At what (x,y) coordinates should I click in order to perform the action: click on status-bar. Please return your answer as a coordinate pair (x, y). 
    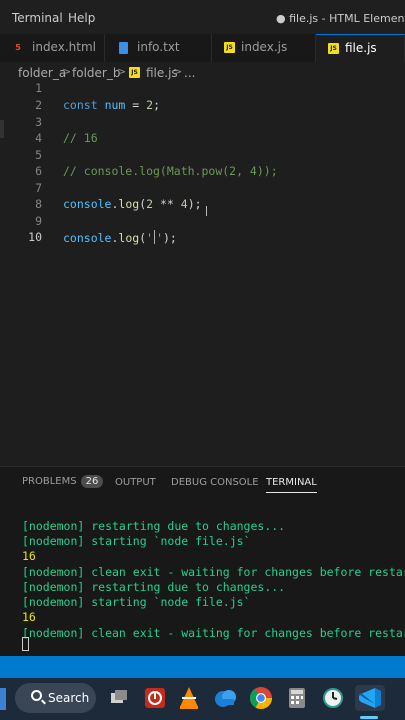
    Looking at the image, I should click on (202, 667).